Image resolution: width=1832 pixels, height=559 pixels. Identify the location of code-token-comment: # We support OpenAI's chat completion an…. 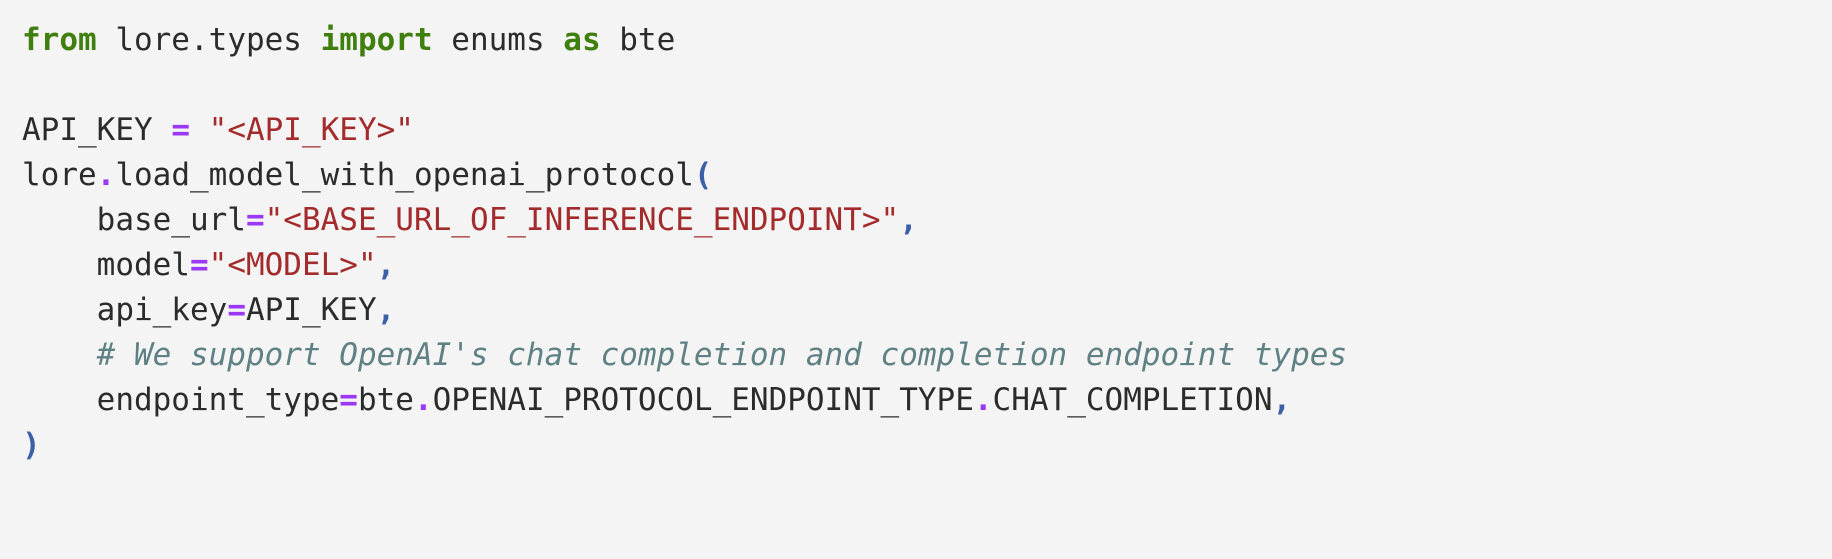
(722, 355).